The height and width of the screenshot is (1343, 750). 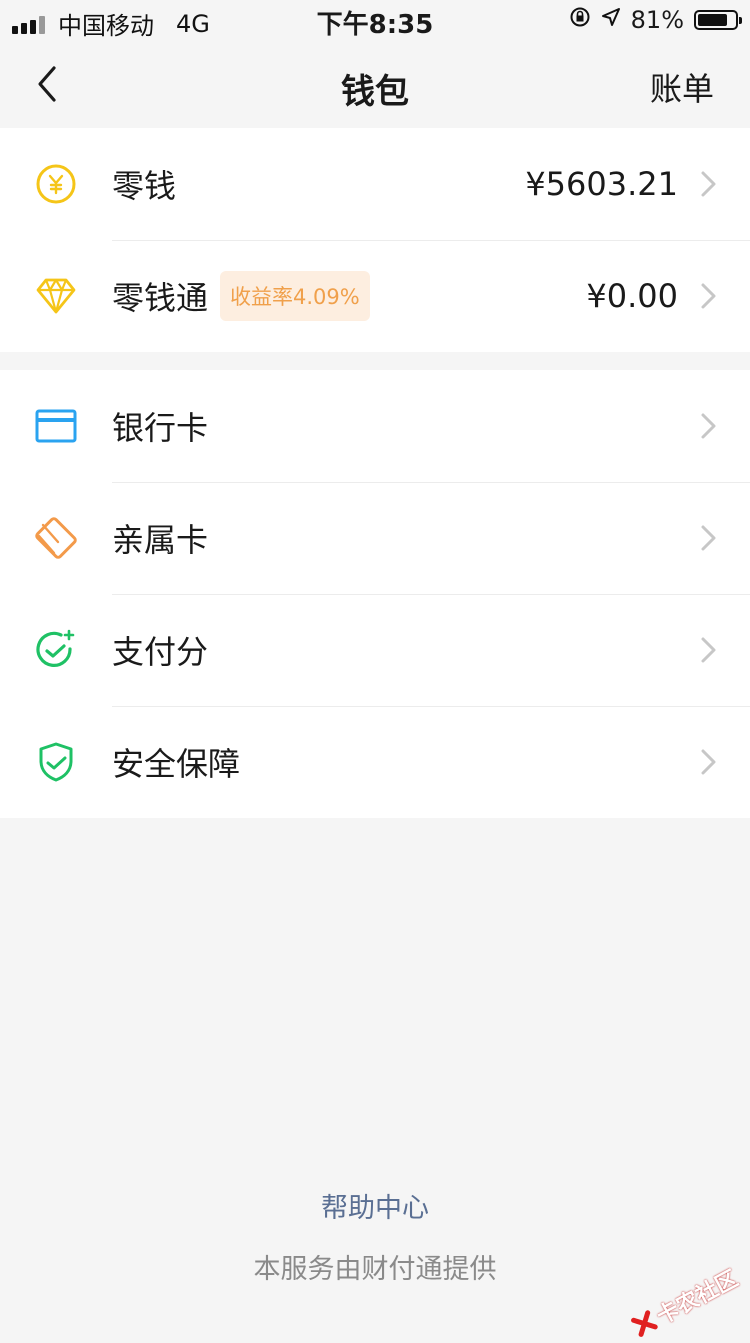 I want to click on change-row: 零钱 ¥5603.21, so click(x=375, y=184).